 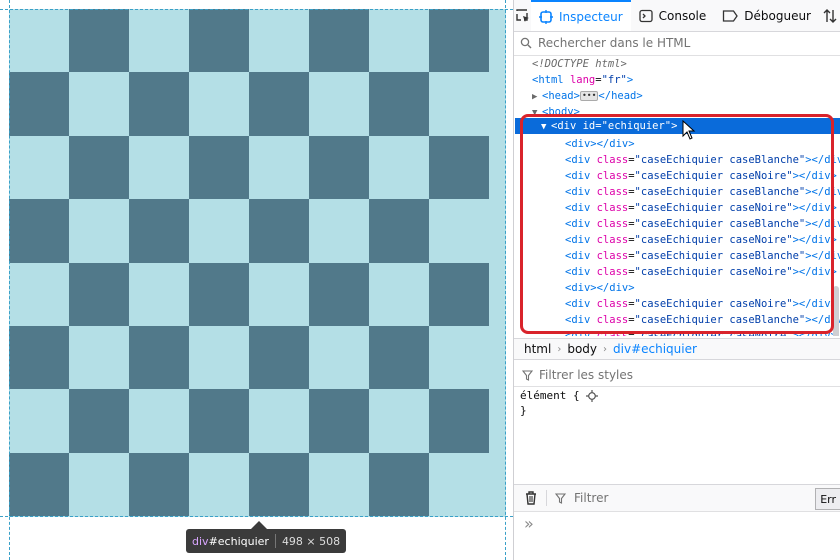 I want to click on toolbar-separator, so click(x=546, y=498).